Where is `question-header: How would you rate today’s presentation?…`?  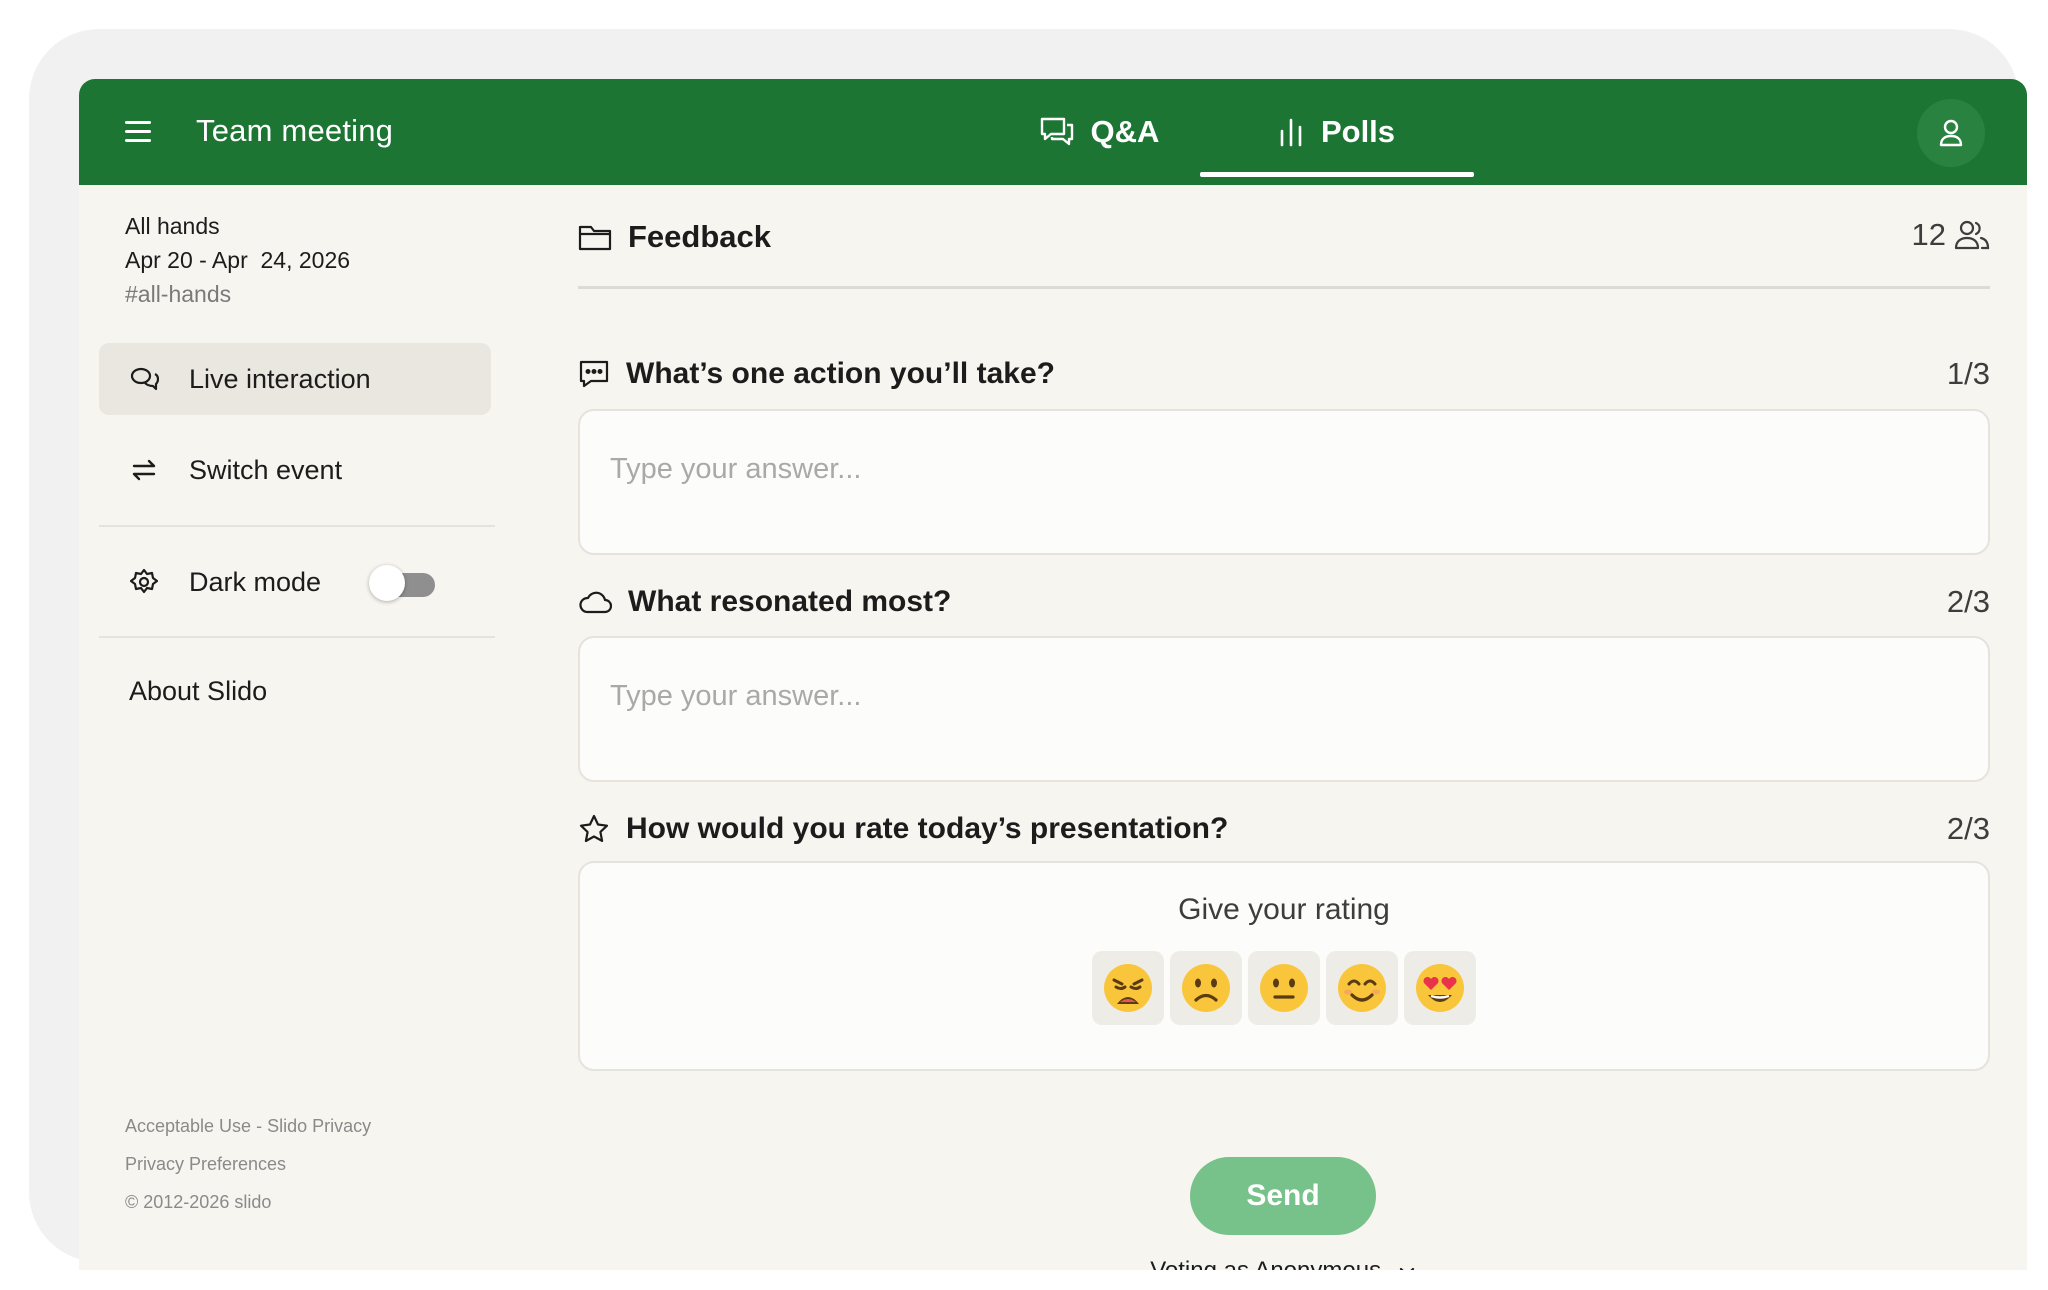
question-header: How would you rate today’s presentation?… is located at coordinates (1284, 829).